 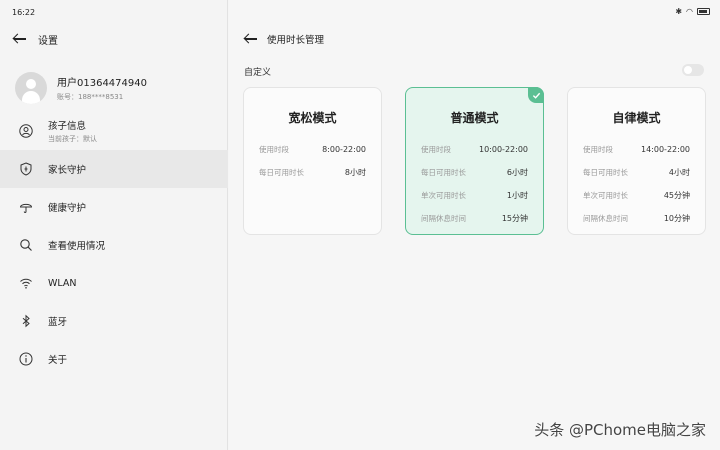 I want to click on sidebar-item-about: 关于, so click(x=114, y=359).